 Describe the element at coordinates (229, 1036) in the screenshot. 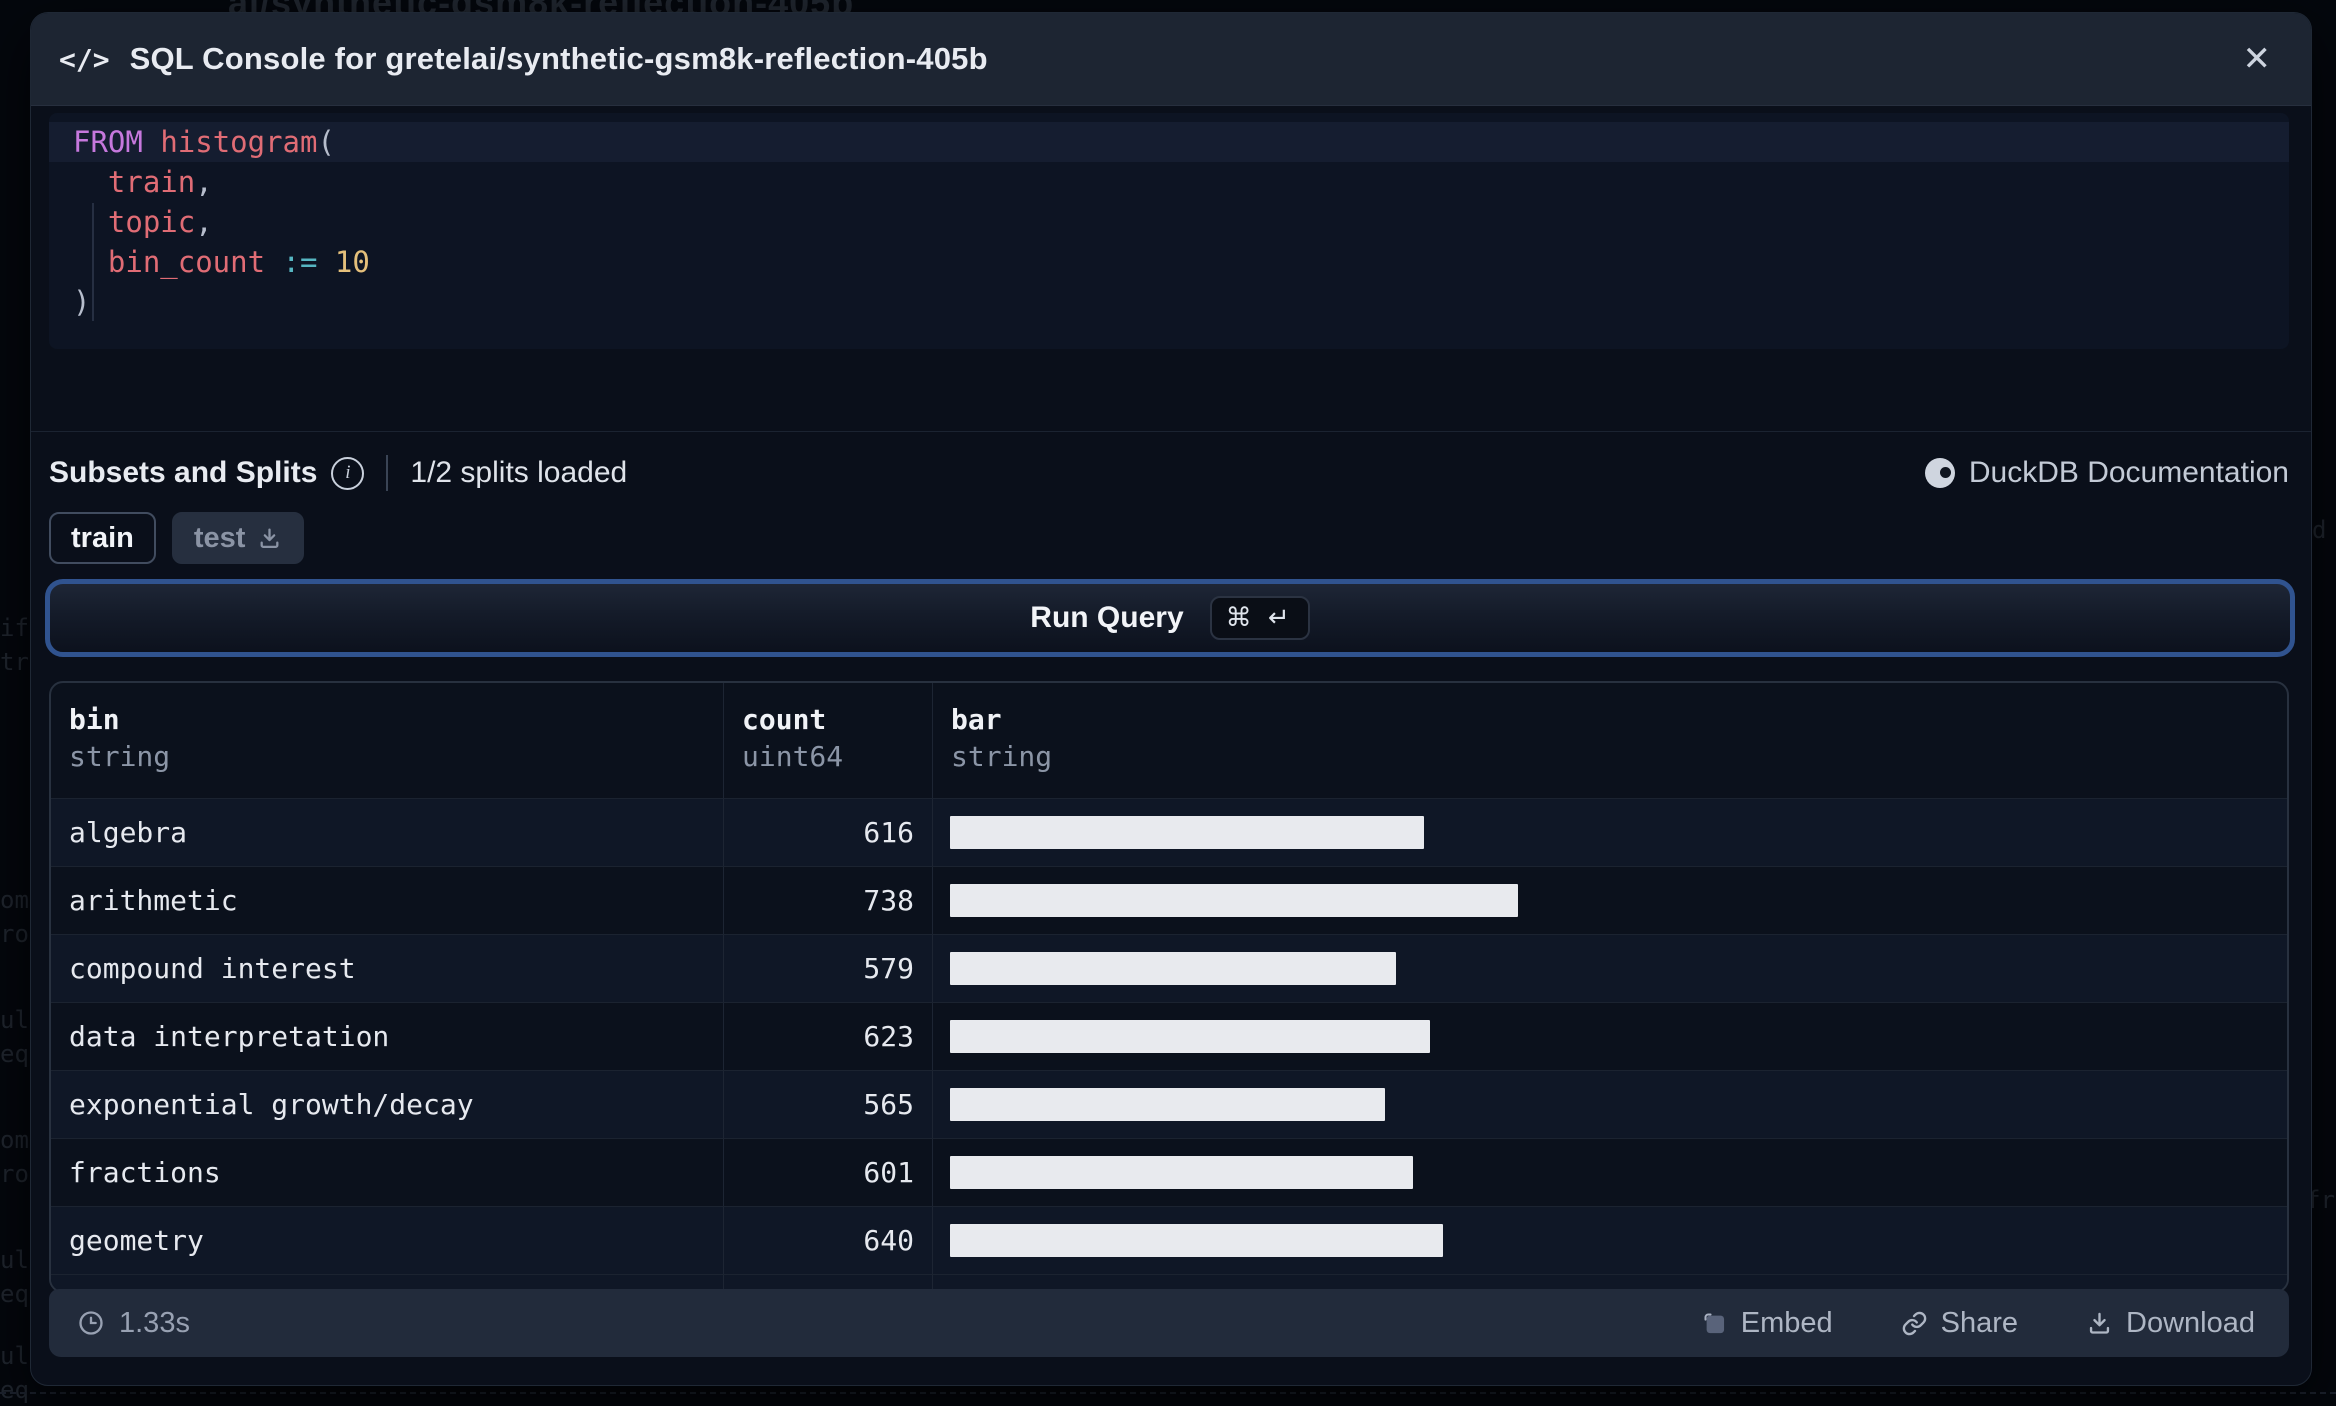

I see `bin-cell: data interpretation` at that location.